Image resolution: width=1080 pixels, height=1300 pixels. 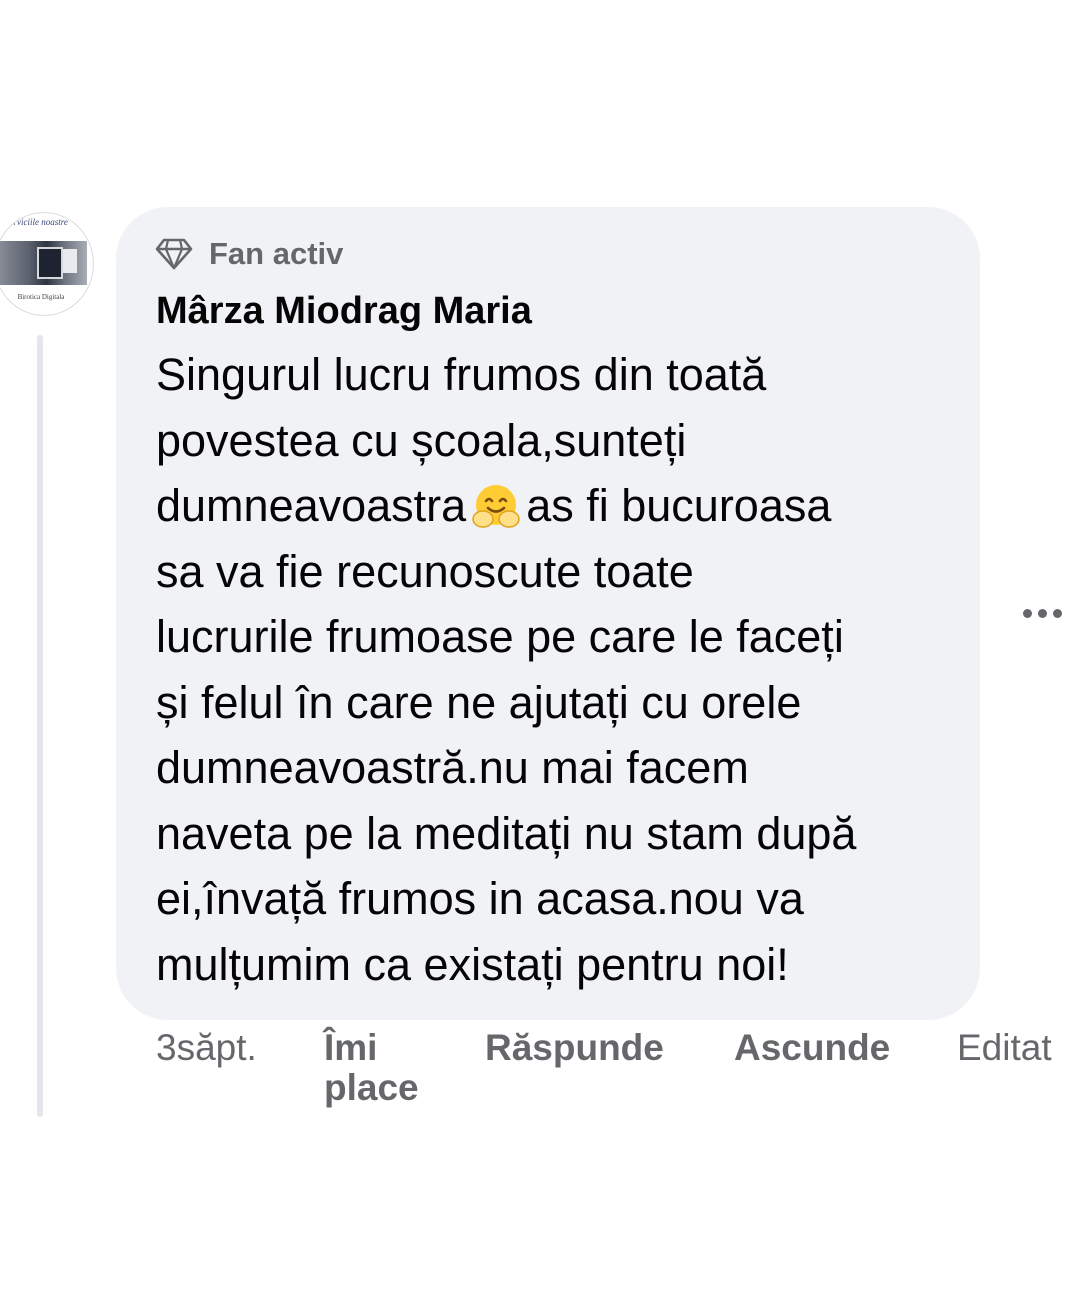 What do you see at coordinates (472, 964) in the screenshot?
I see `comment-line: mulțumim ca existați pentru noi!` at bounding box center [472, 964].